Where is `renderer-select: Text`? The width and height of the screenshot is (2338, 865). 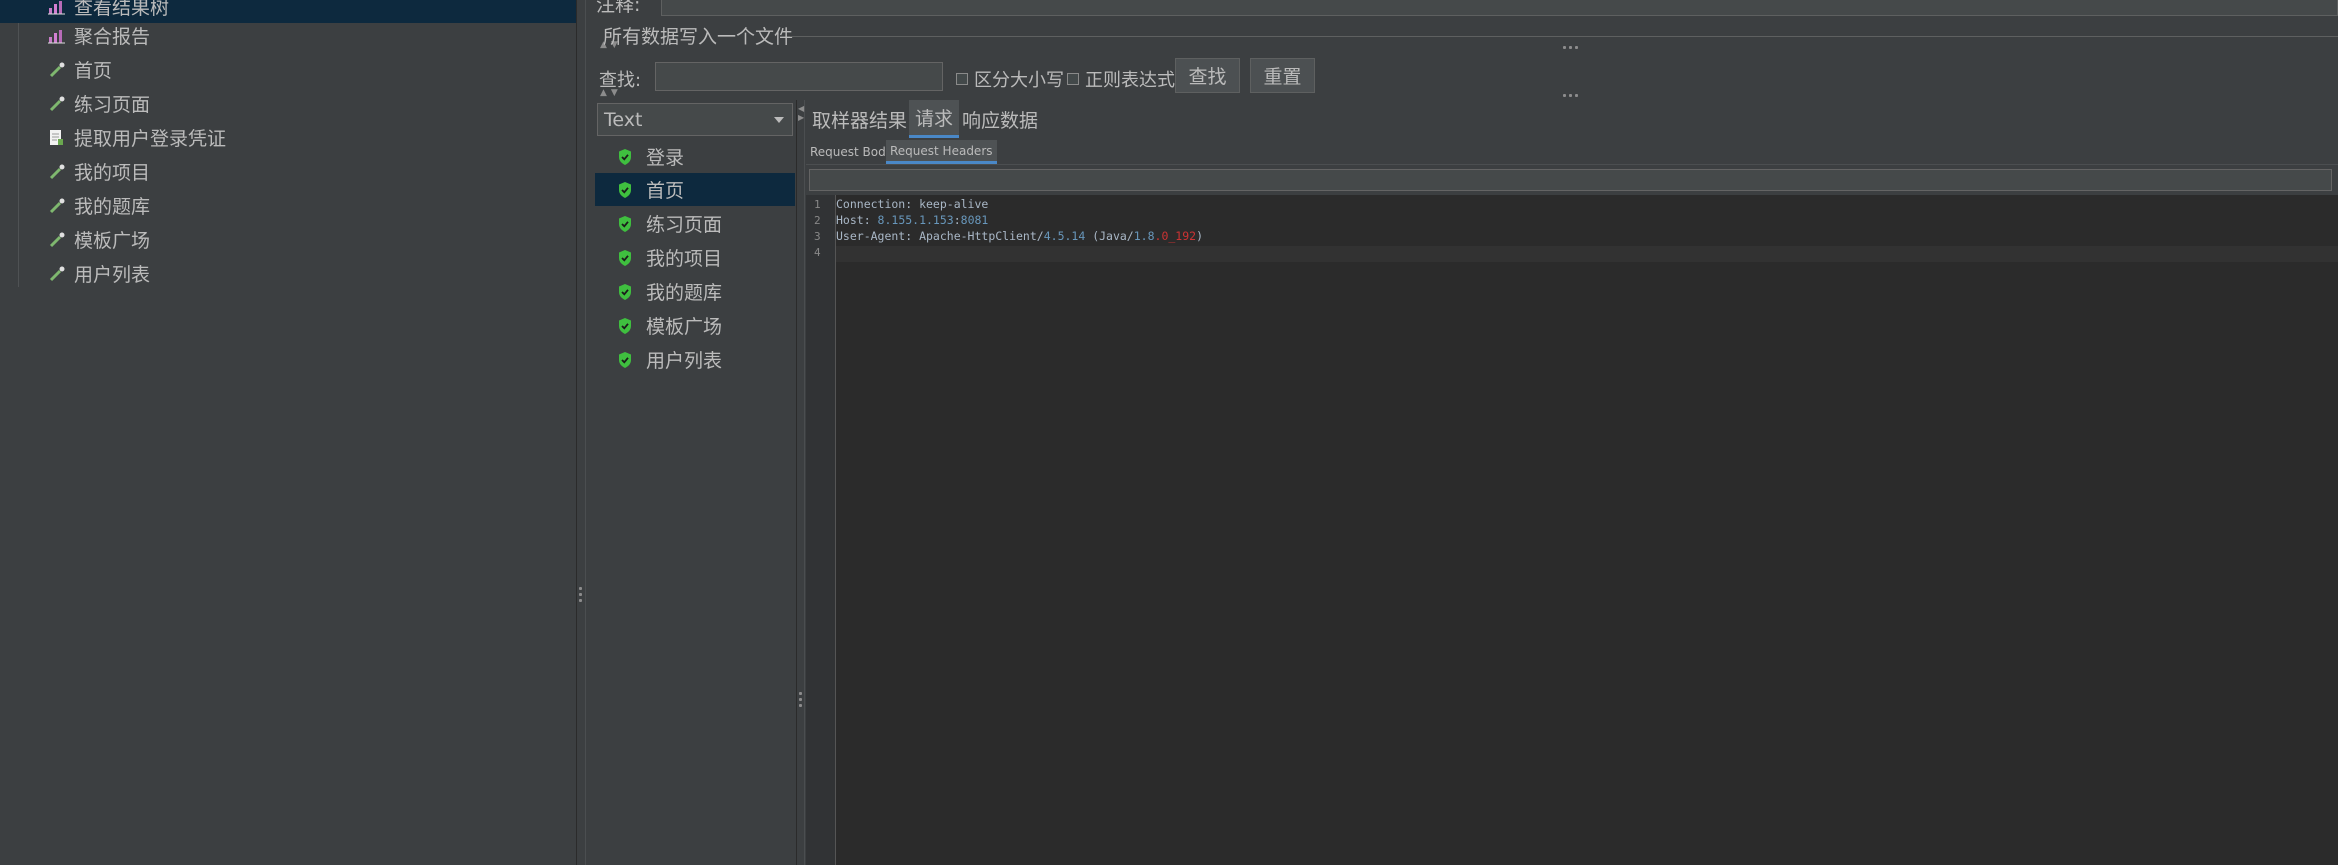
renderer-select: Text is located at coordinates (695, 119).